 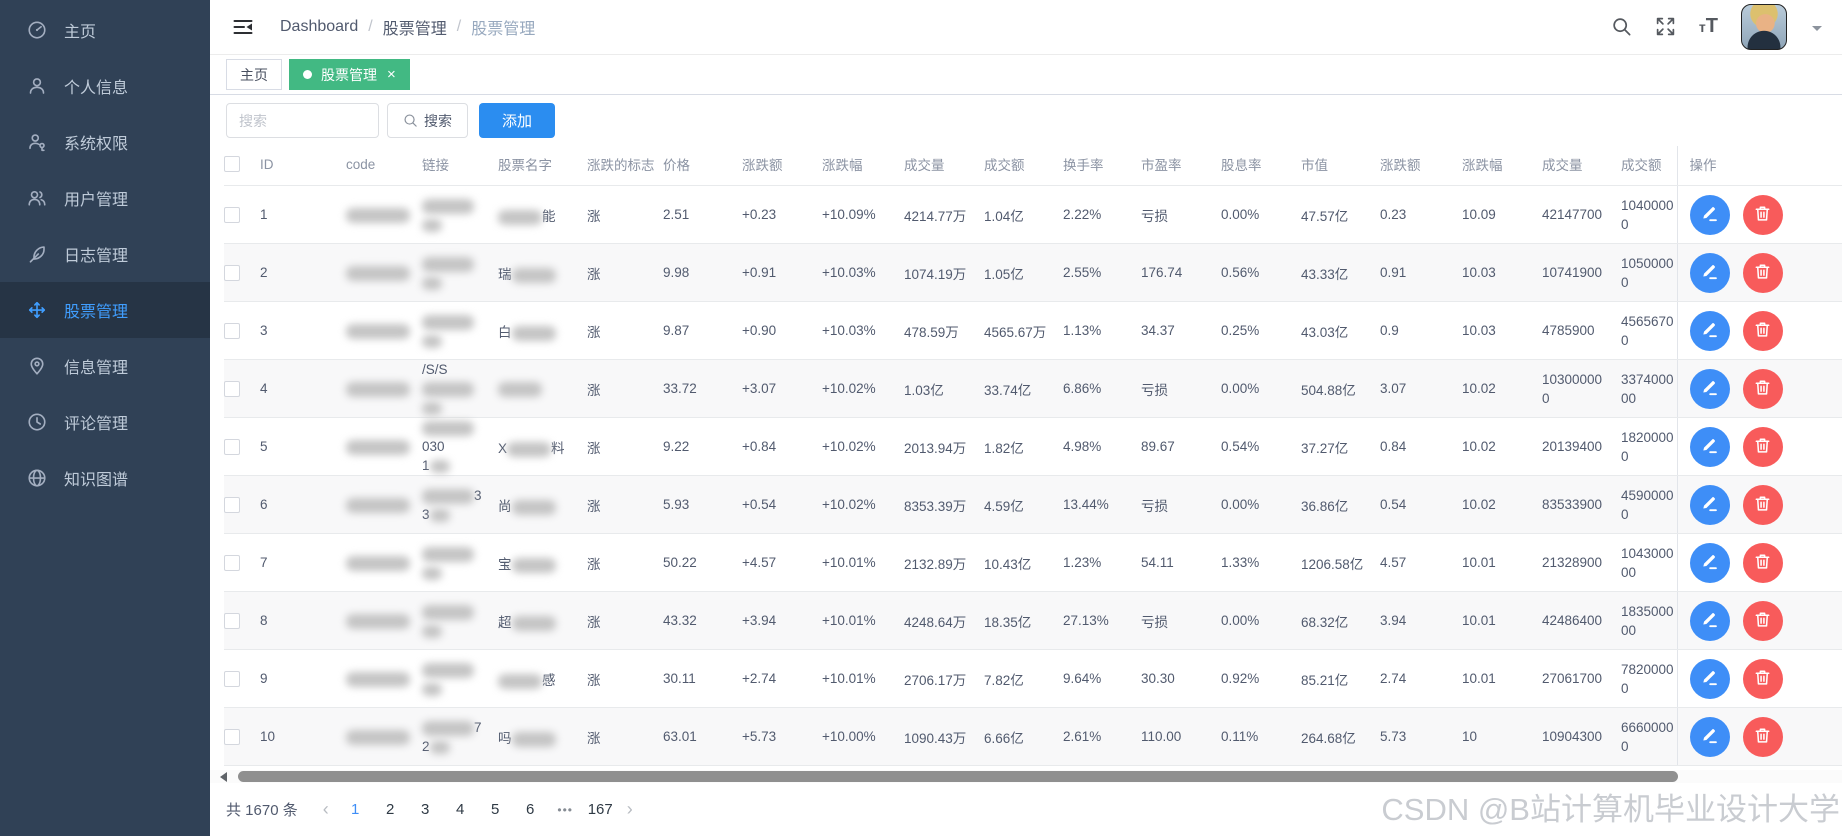 I want to click on link-fragment: 3, so click(x=426, y=514).